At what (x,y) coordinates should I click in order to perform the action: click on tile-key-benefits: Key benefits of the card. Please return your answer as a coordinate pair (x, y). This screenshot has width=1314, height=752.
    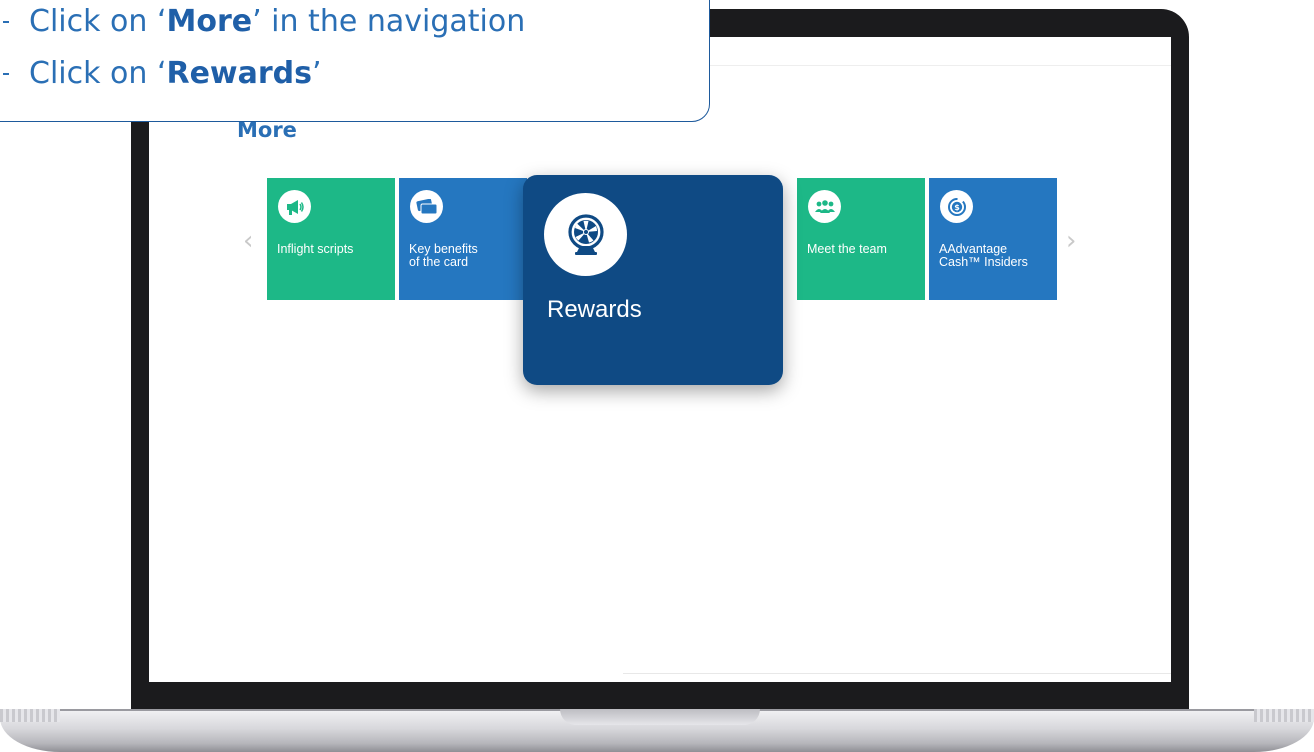
    Looking at the image, I should click on (463, 239).